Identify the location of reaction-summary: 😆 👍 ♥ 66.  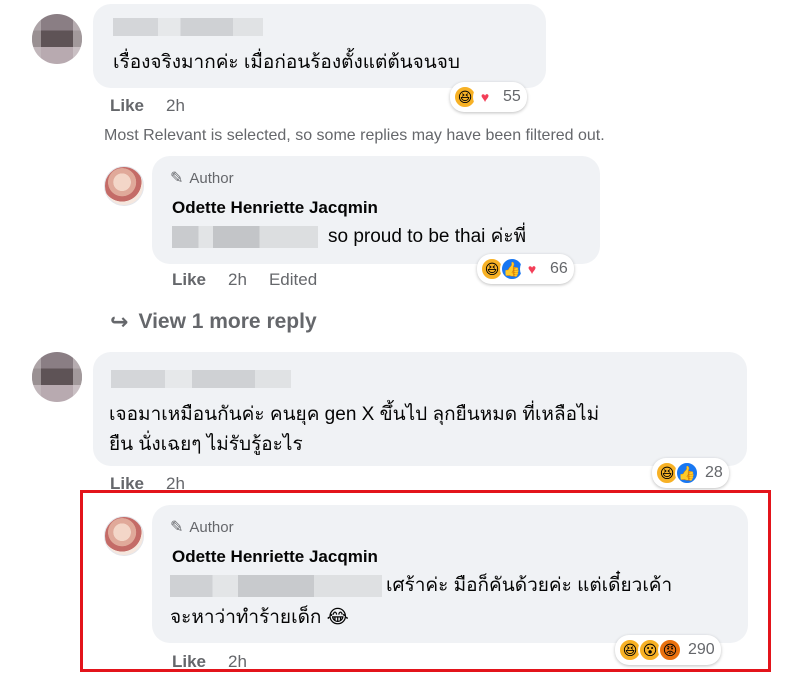
(525, 269).